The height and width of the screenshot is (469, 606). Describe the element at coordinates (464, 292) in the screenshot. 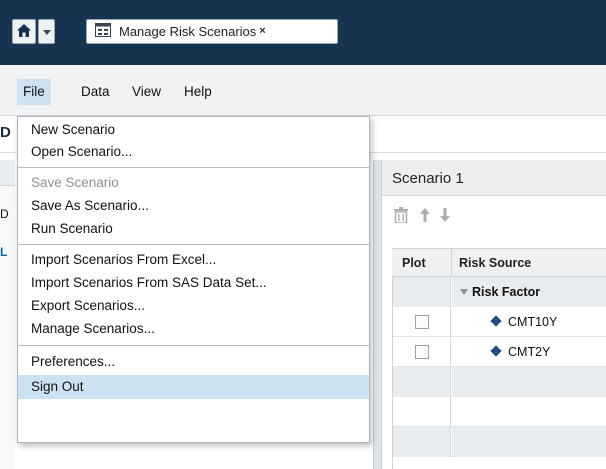

I see `expand-triangle-icon` at that location.